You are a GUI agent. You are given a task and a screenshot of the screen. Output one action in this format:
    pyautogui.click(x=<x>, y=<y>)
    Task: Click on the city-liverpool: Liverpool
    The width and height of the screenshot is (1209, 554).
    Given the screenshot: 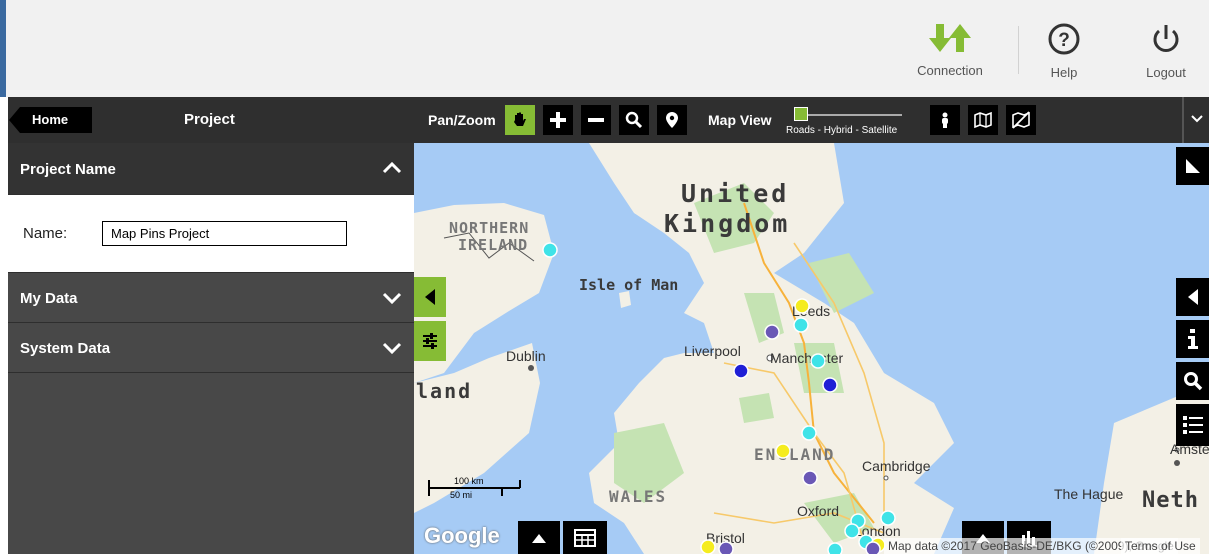 What is the action you would take?
    pyautogui.click(x=712, y=351)
    